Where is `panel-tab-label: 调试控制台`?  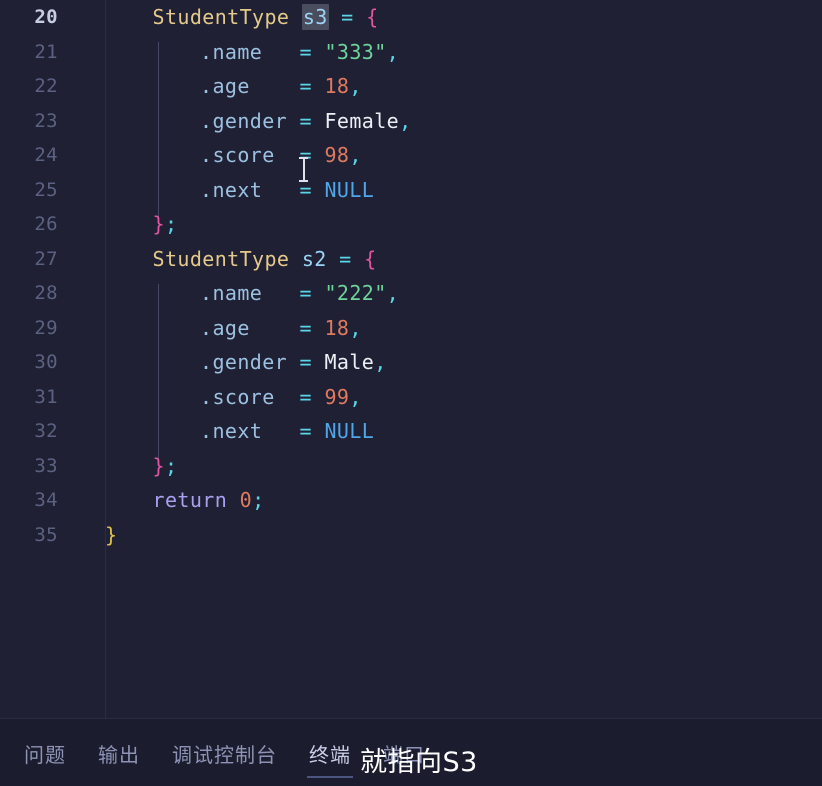 panel-tab-label: 调试控制台 is located at coordinates (224, 754).